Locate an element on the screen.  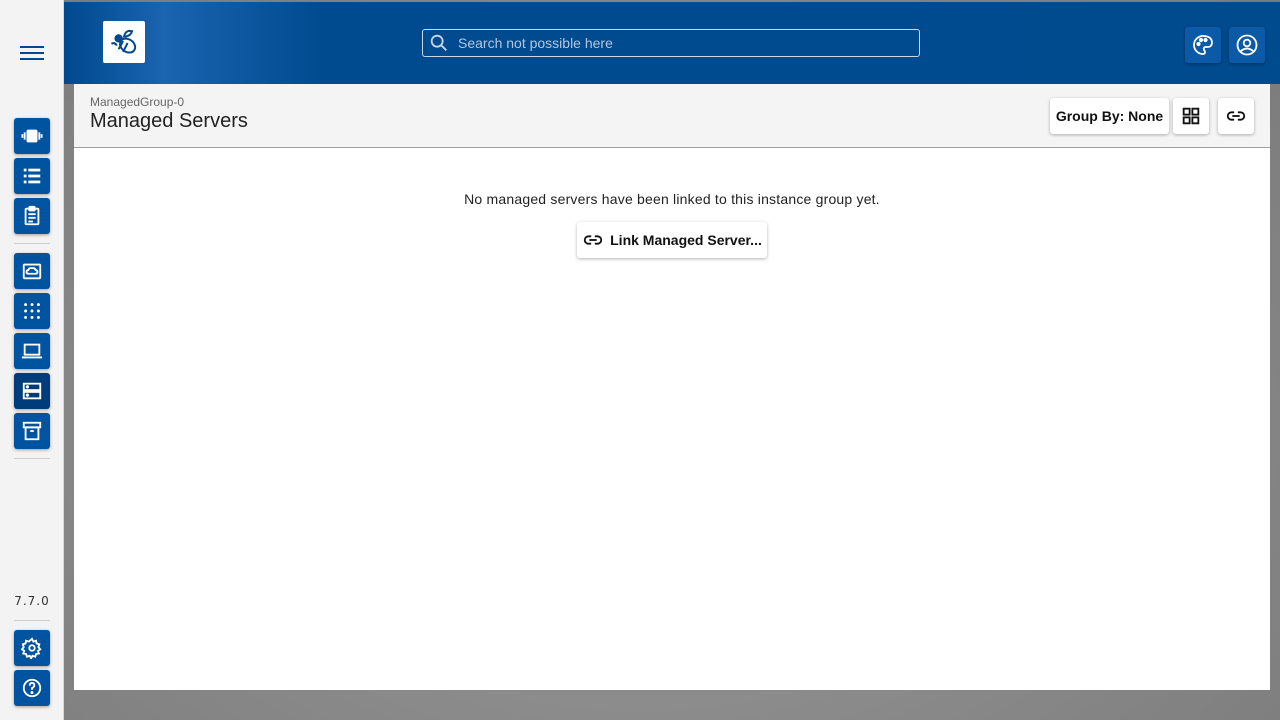
search-icon is located at coordinates (438, 42).